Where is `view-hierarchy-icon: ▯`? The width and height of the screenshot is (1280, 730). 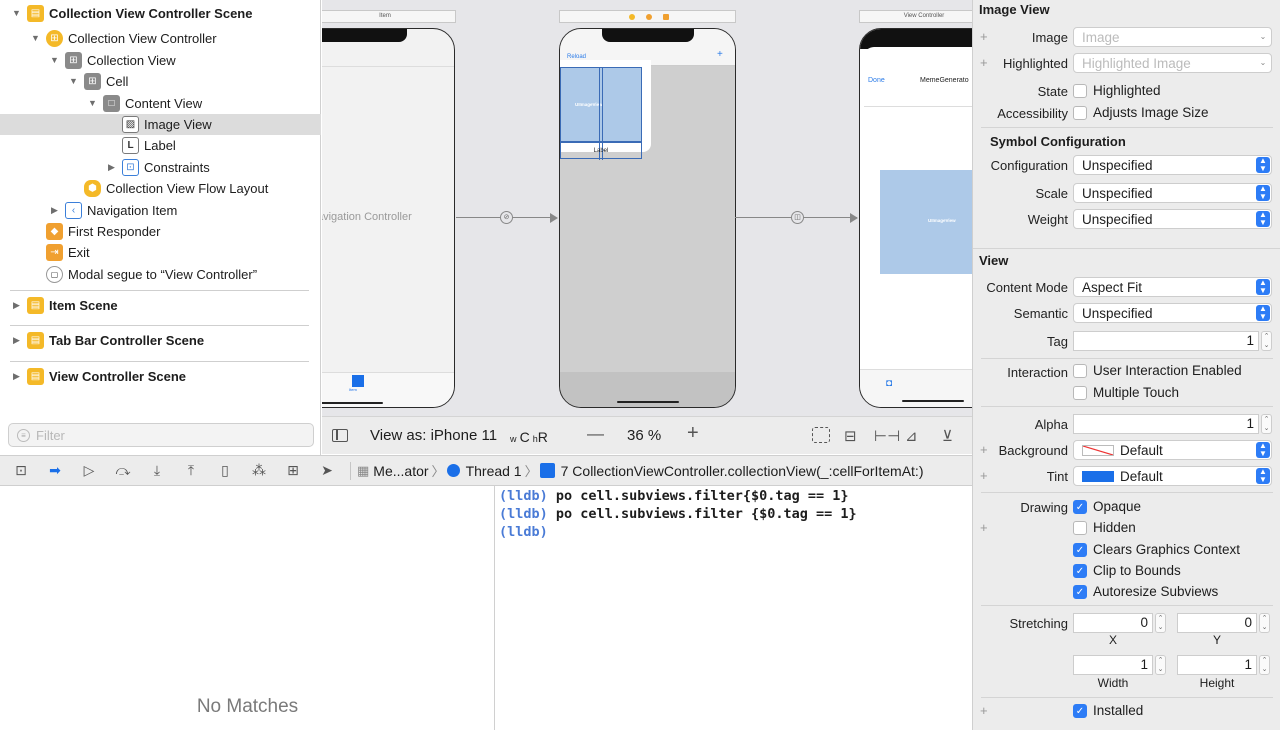
view-hierarchy-icon: ▯ is located at coordinates (225, 471).